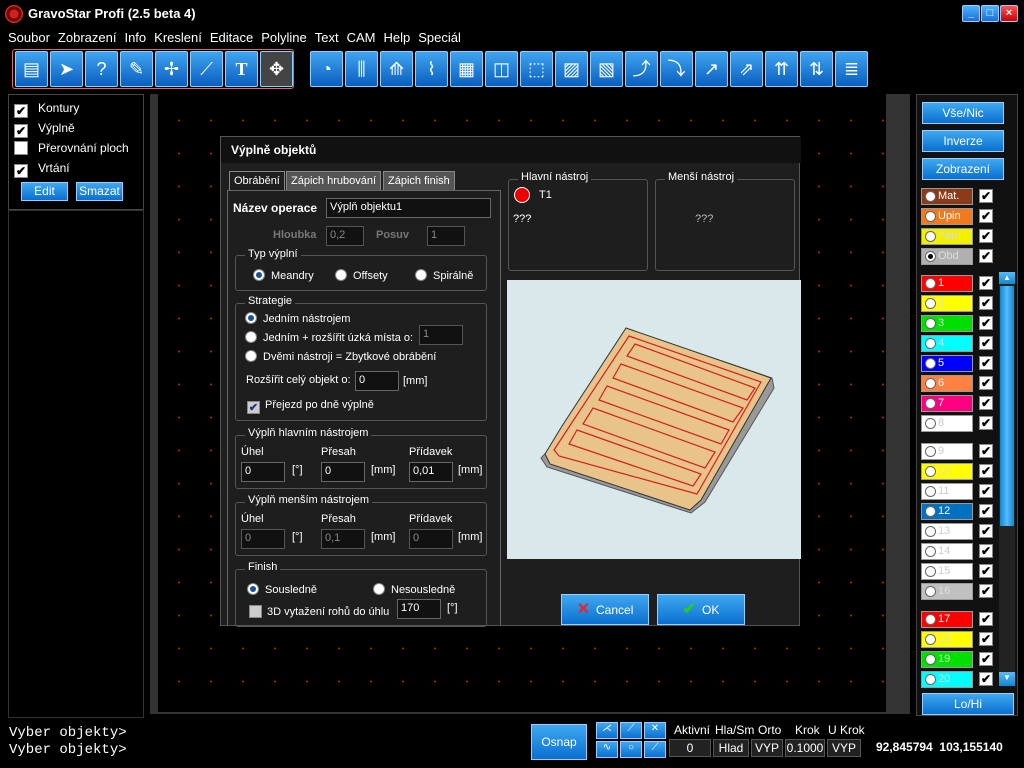 The image size is (1024, 768). What do you see at coordinates (805, 748) in the screenshot?
I see `krok-value: 0.1000` at bounding box center [805, 748].